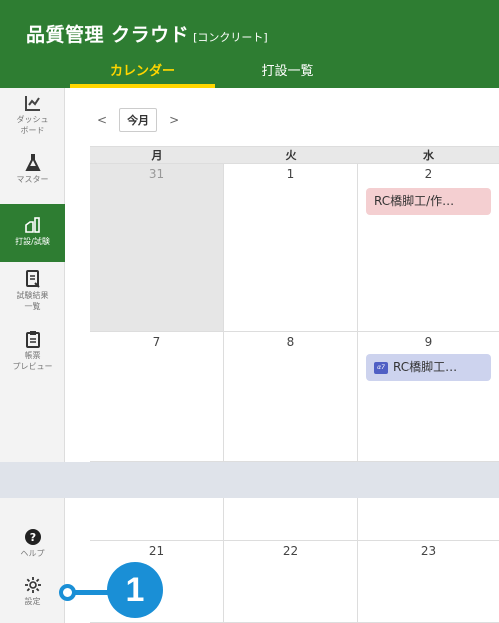 The height and width of the screenshot is (623, 499). Describe the element at coordinates (156, 551) in the screenshot. I see `day-number: 21` at that location.